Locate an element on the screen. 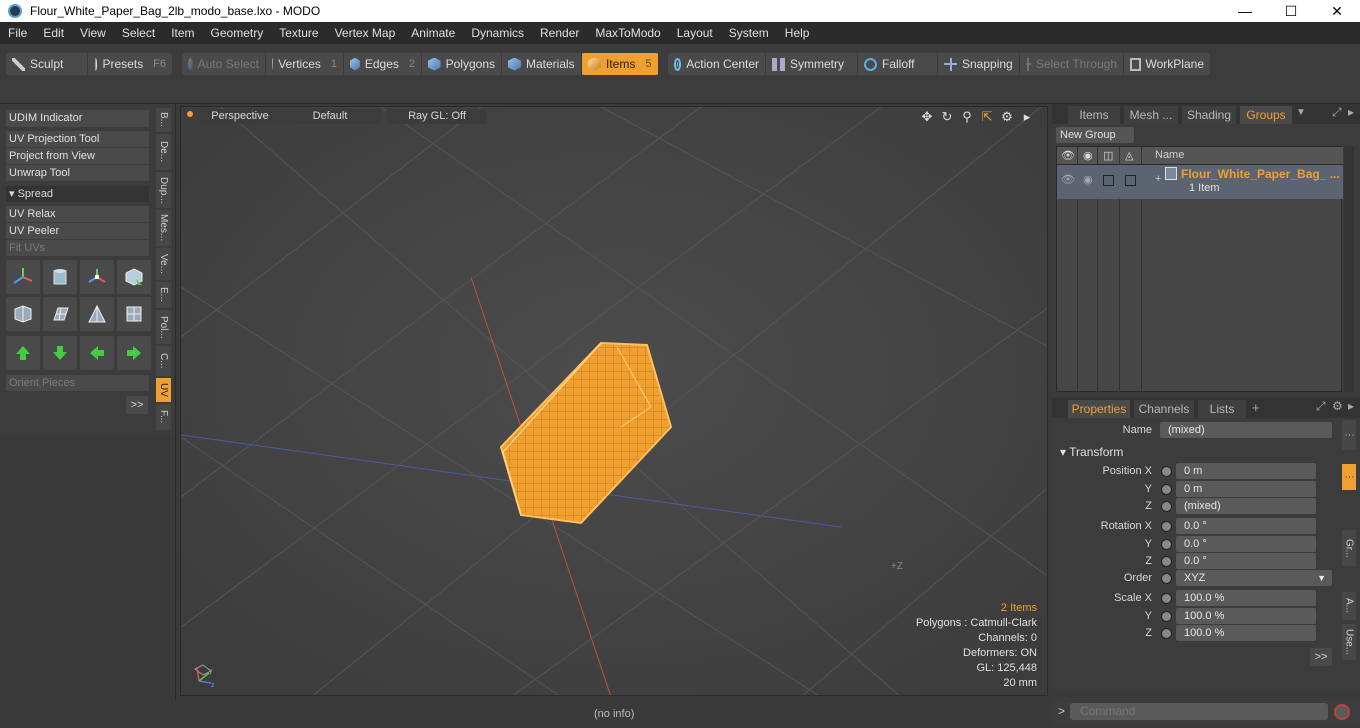  uv-move-tool-button is located at coordinates (23, 277).